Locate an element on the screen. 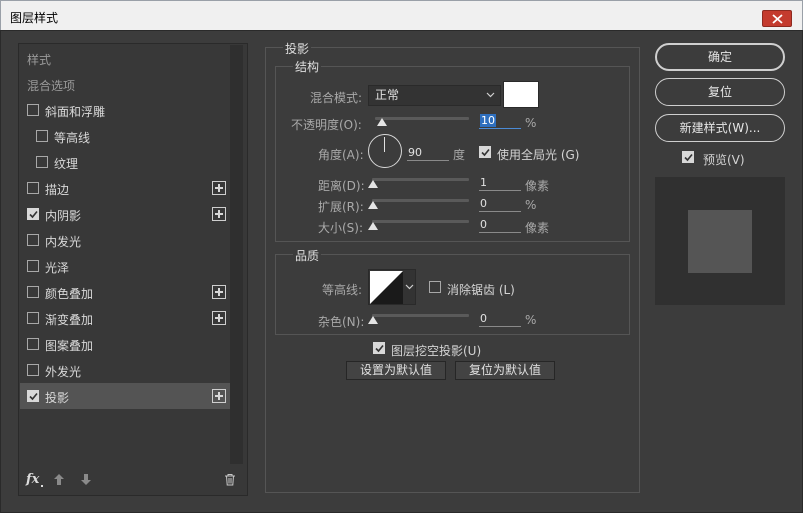 The image size is (803, 513). style-list-item: 外发光 is located at coordinates (125, 370).